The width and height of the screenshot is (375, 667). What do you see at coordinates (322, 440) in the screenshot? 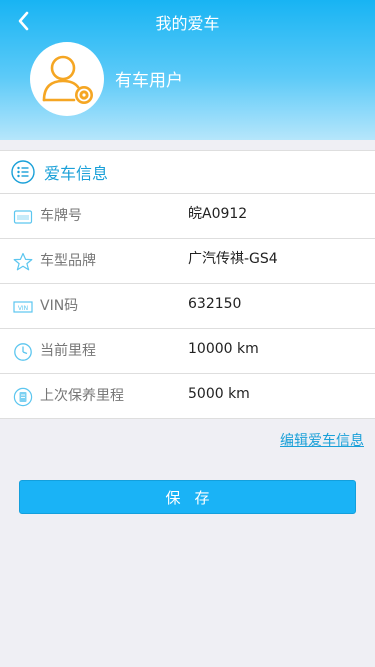
I see `edit-car-info-link: 编辑爱车信息` at bounding box center [322, 440].